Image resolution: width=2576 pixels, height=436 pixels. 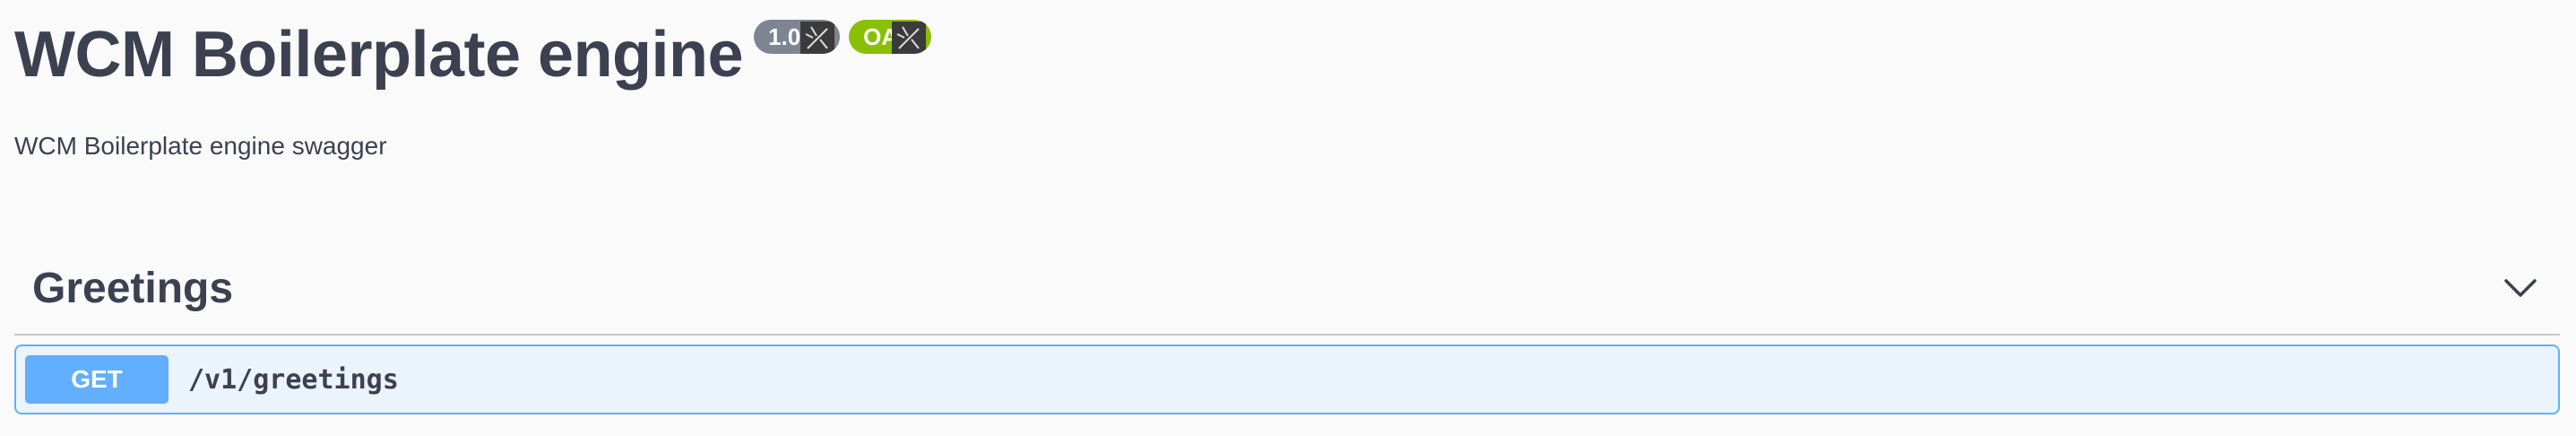 What do you see at coordinates (293, 380) in the screenshot?
I see `operation-path: /v1/greetings` at bounding box center [293, 380].